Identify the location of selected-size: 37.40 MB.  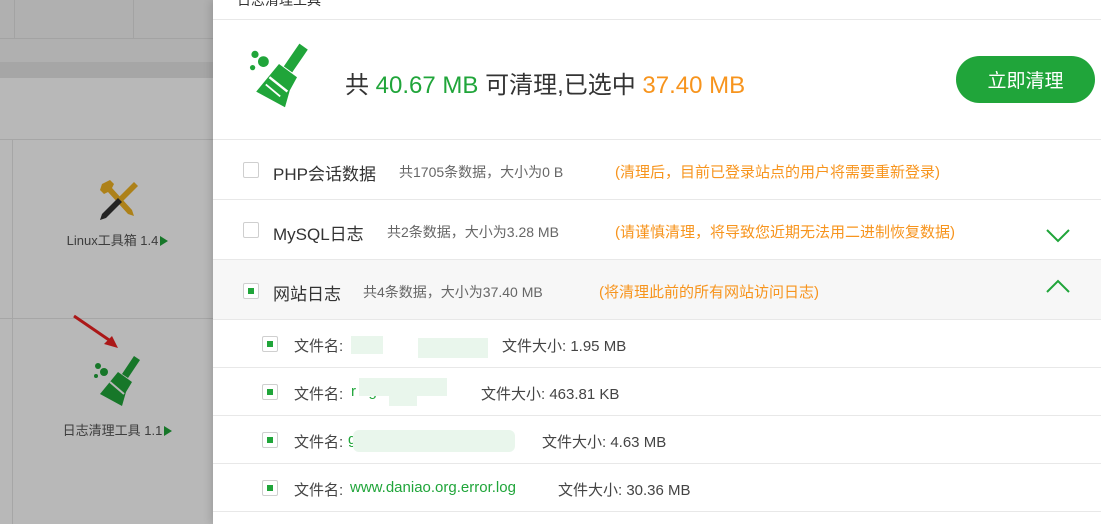
(694, 85).